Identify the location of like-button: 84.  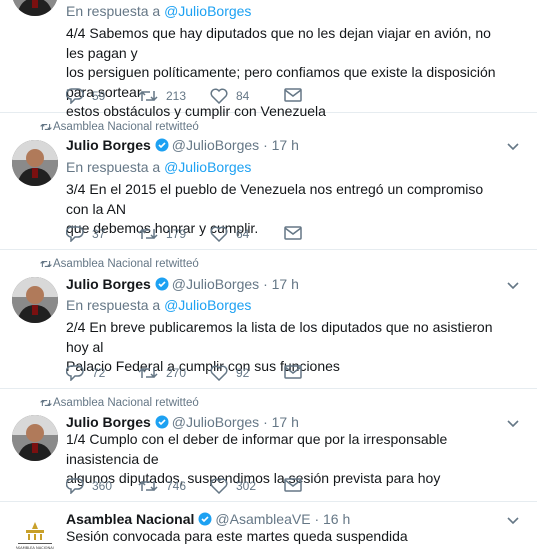
(229, 96).